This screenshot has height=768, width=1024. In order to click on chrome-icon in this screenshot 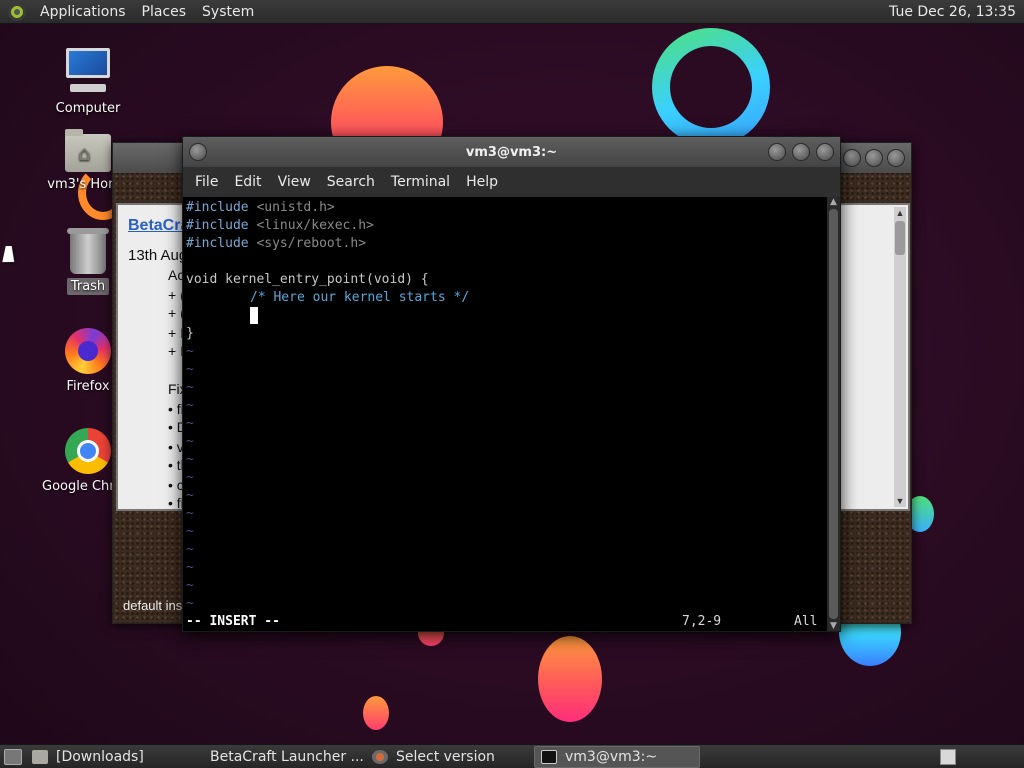, I will do `click(88, 451)`.